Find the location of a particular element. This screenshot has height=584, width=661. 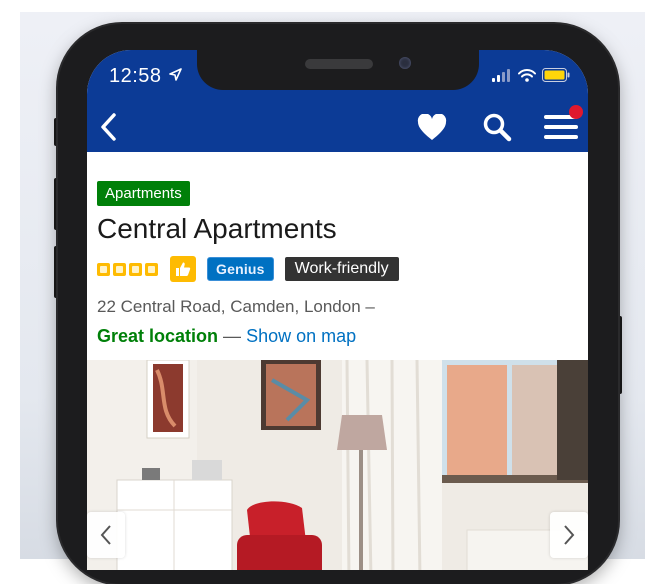

property-address: 22 Central Road, Camden, London – is located at coordinates (236, 306).